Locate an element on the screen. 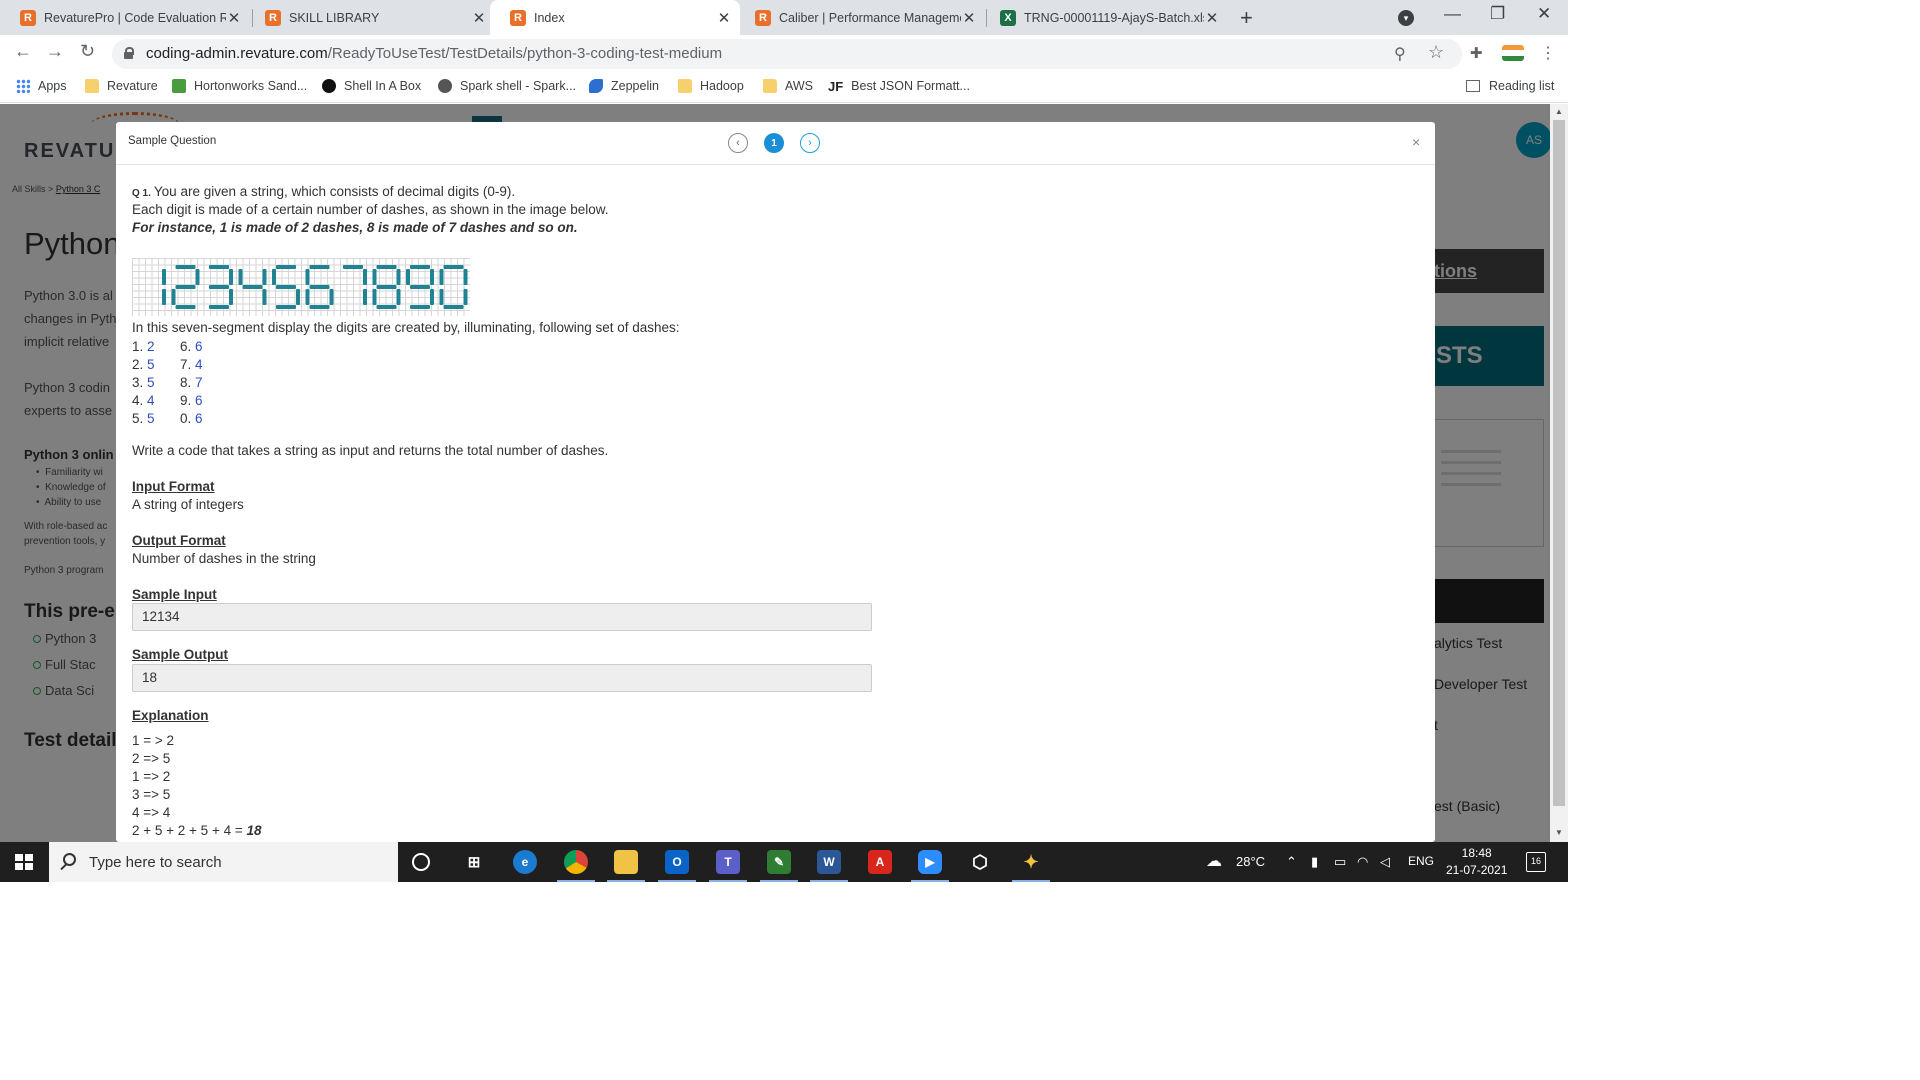 This screenshot has width=1920, height=1080. file-explorer-icon is located at coordinates (626, 862).